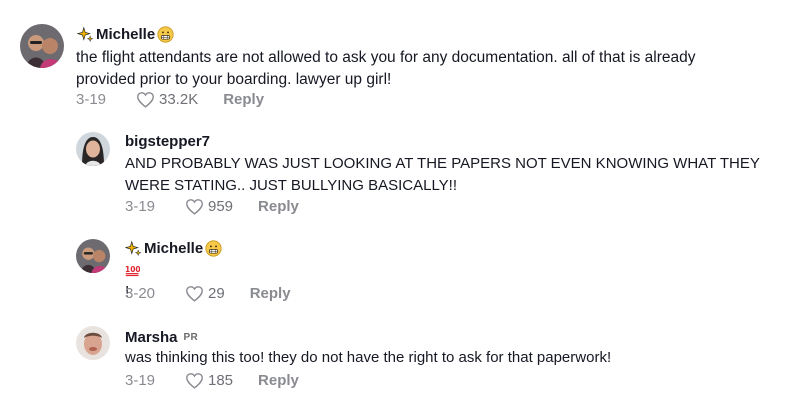 Image resolution: width=792 pixels, height=406 pixels. What do you see at coordinates (167, 141) in the screenshot?
I see `username: bigstepper7` at bounding box center [167, 141].